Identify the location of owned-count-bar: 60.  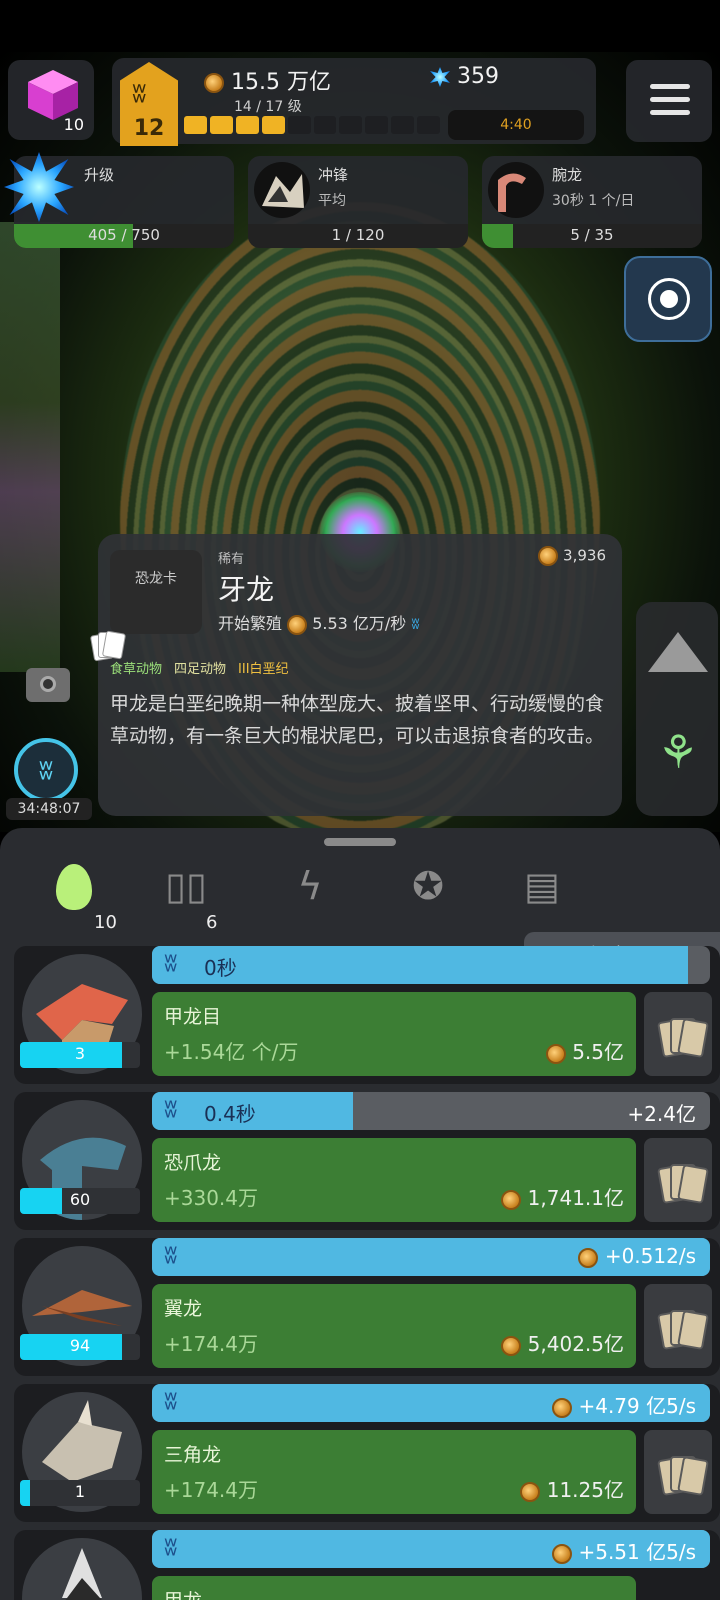
(80, 1201).